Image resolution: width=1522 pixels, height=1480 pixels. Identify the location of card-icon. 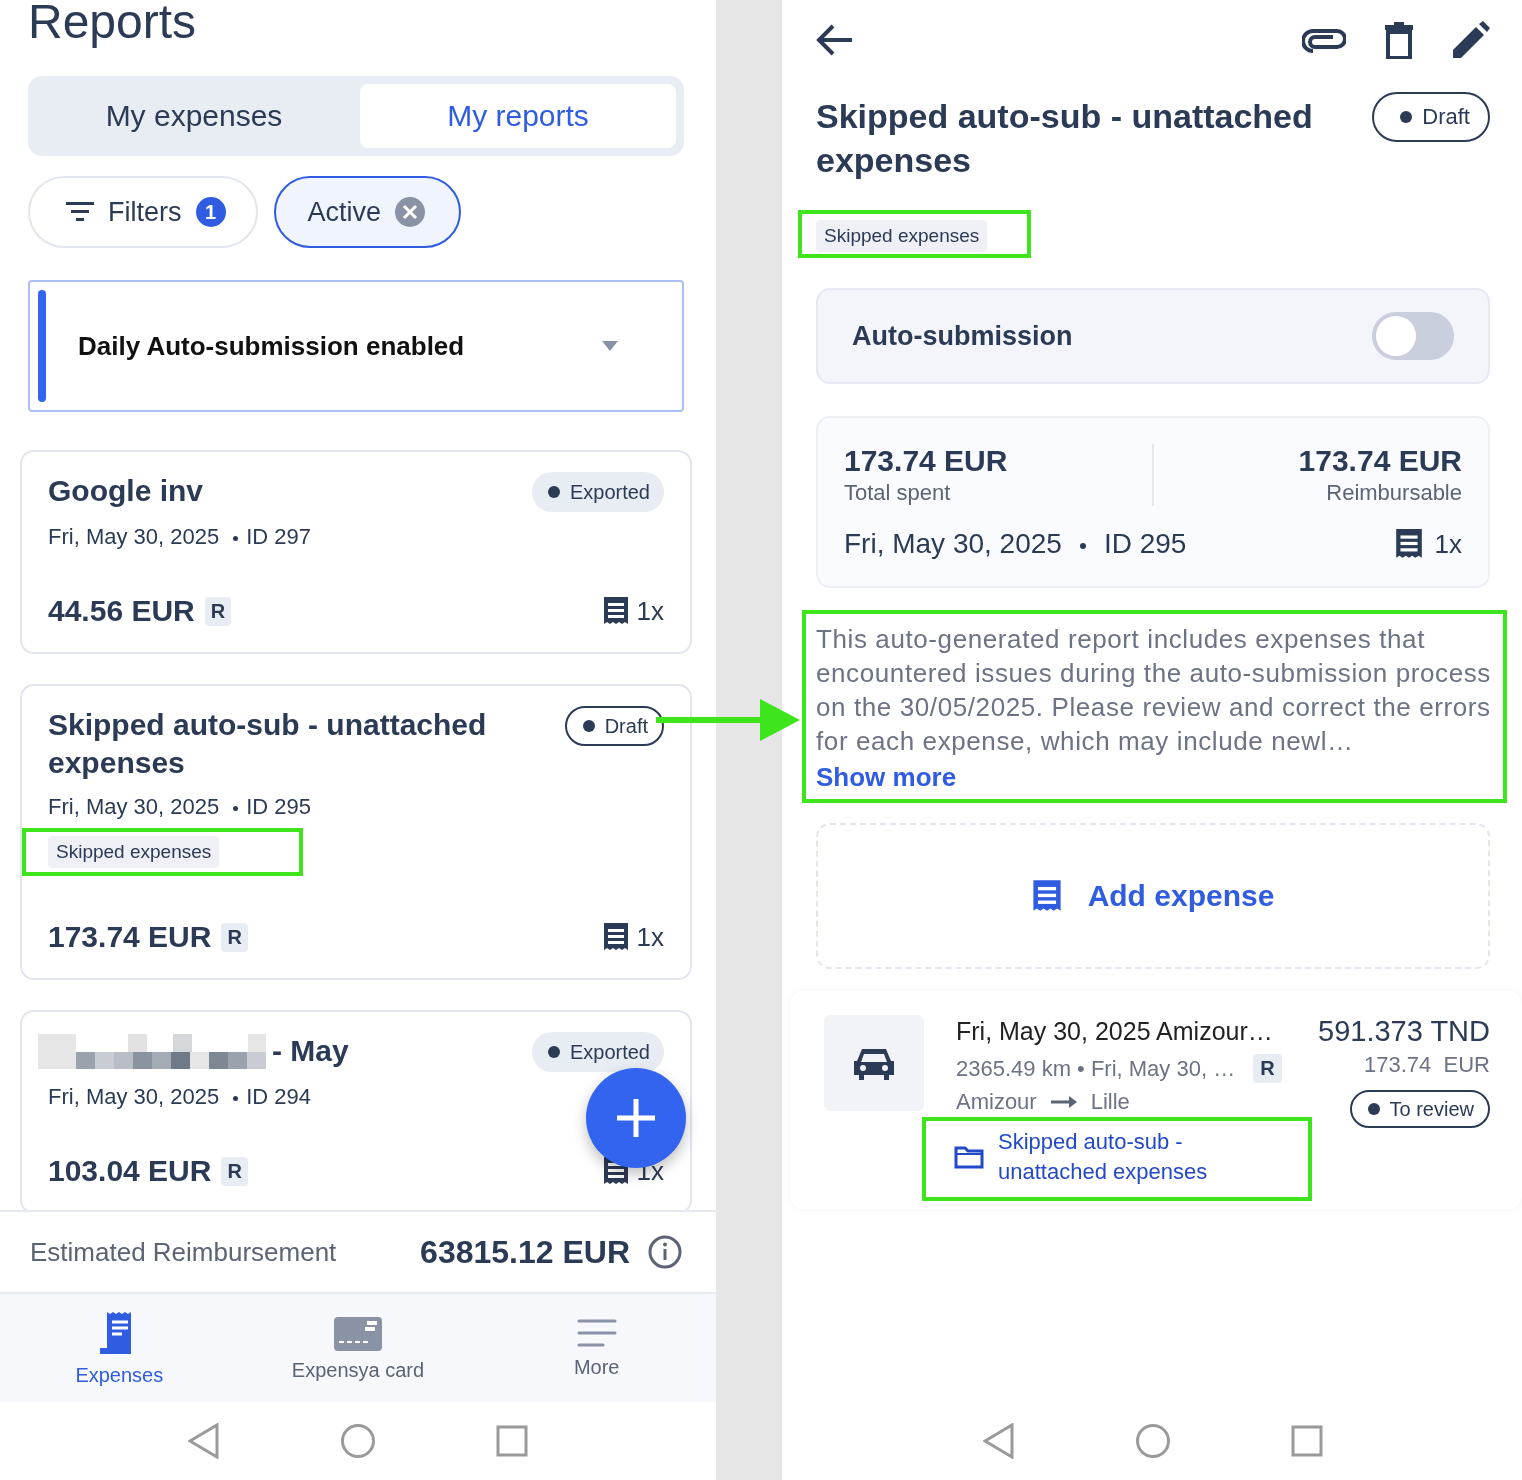
(358, 1332).